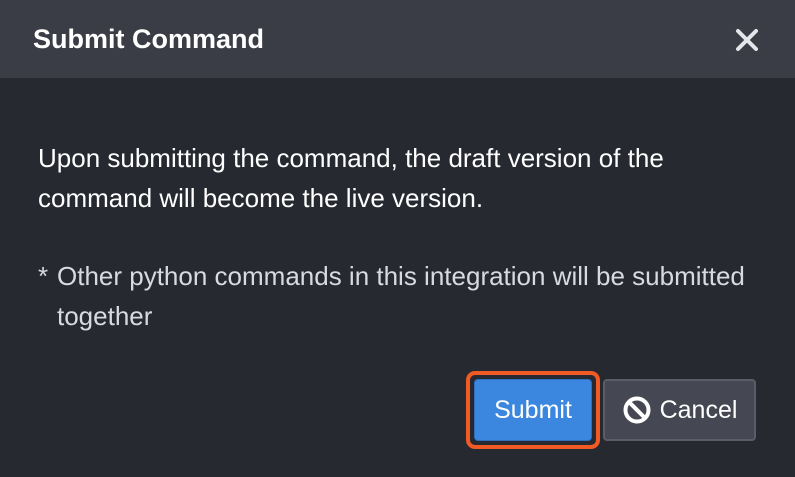 Image resolution: width=795 pixels, height=477 pixels. I want to click on submit-button: Submit, so click(533, 410).